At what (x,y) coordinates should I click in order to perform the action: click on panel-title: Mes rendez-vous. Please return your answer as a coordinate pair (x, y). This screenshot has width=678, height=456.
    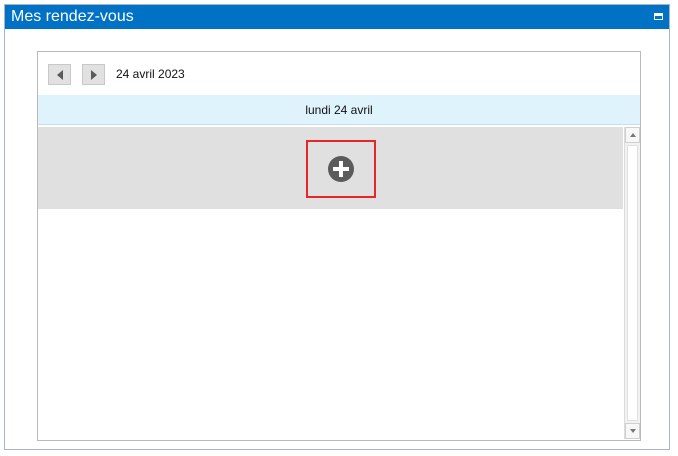
    Looking at the image, I should click on (72, 16).